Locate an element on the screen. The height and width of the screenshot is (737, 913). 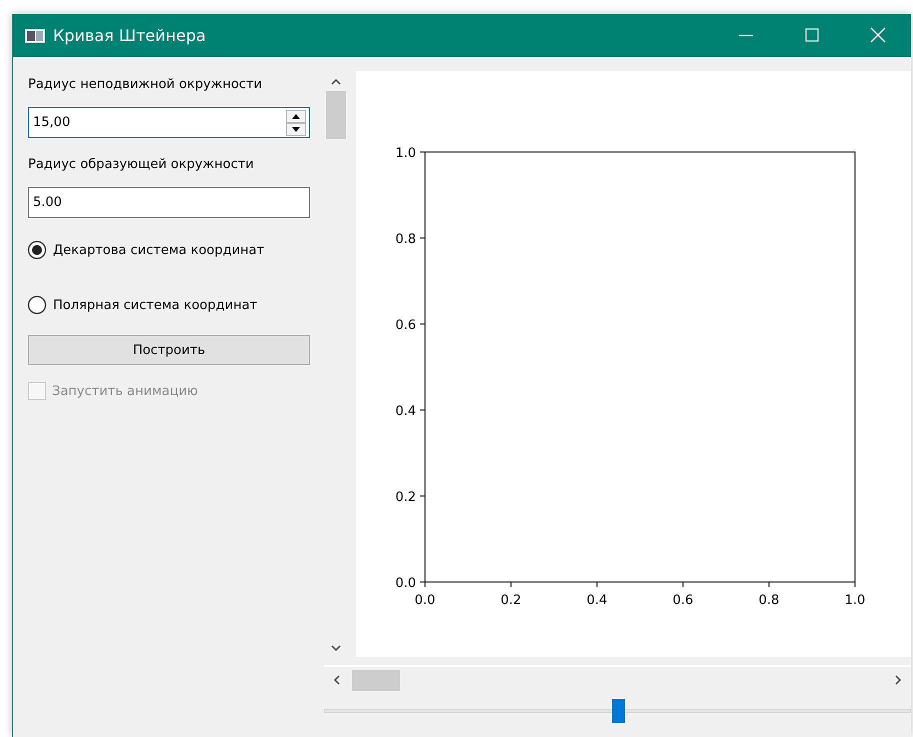
window-icon is located at coordinates (35, 35).